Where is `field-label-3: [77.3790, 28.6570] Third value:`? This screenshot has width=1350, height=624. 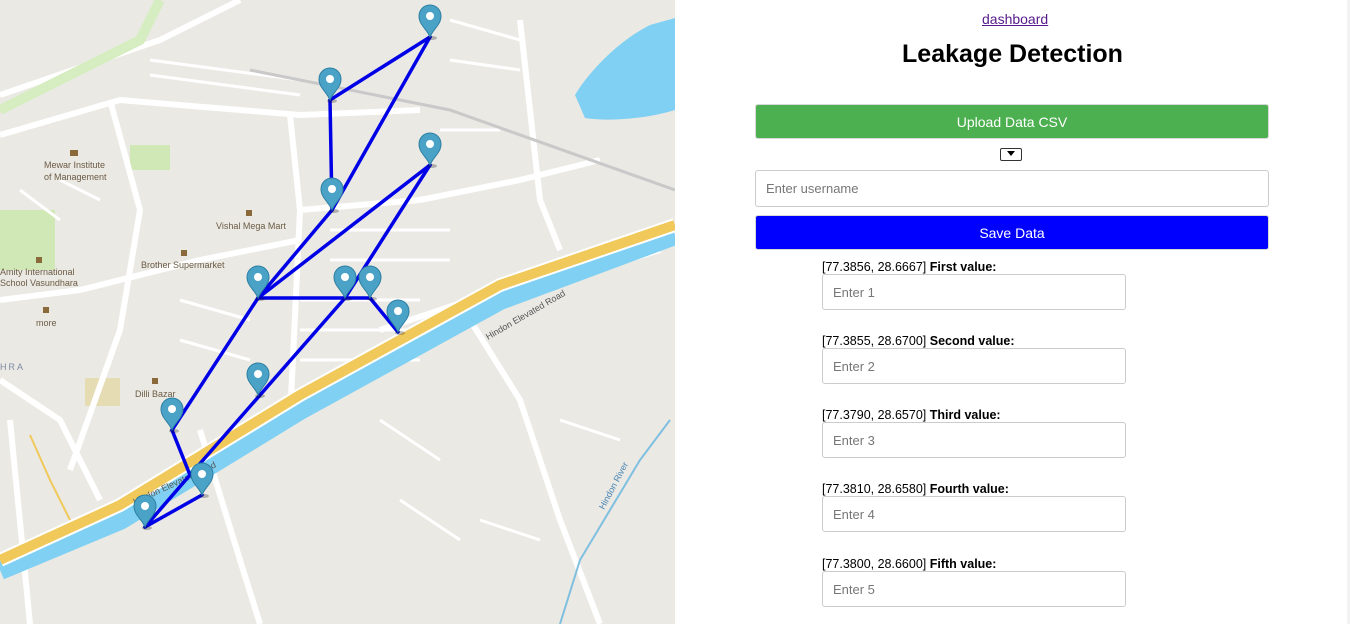 field-label-3: [77.3790, 28.6570] Third value: is located at coordinates (911, 415).